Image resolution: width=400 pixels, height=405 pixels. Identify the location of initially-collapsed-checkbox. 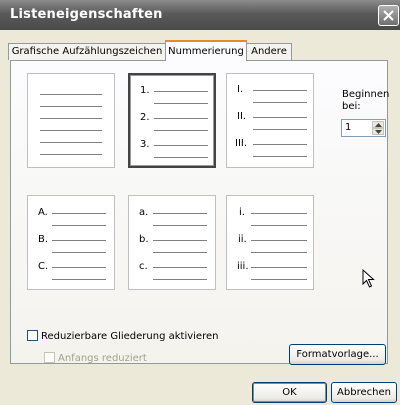
(49, 357).